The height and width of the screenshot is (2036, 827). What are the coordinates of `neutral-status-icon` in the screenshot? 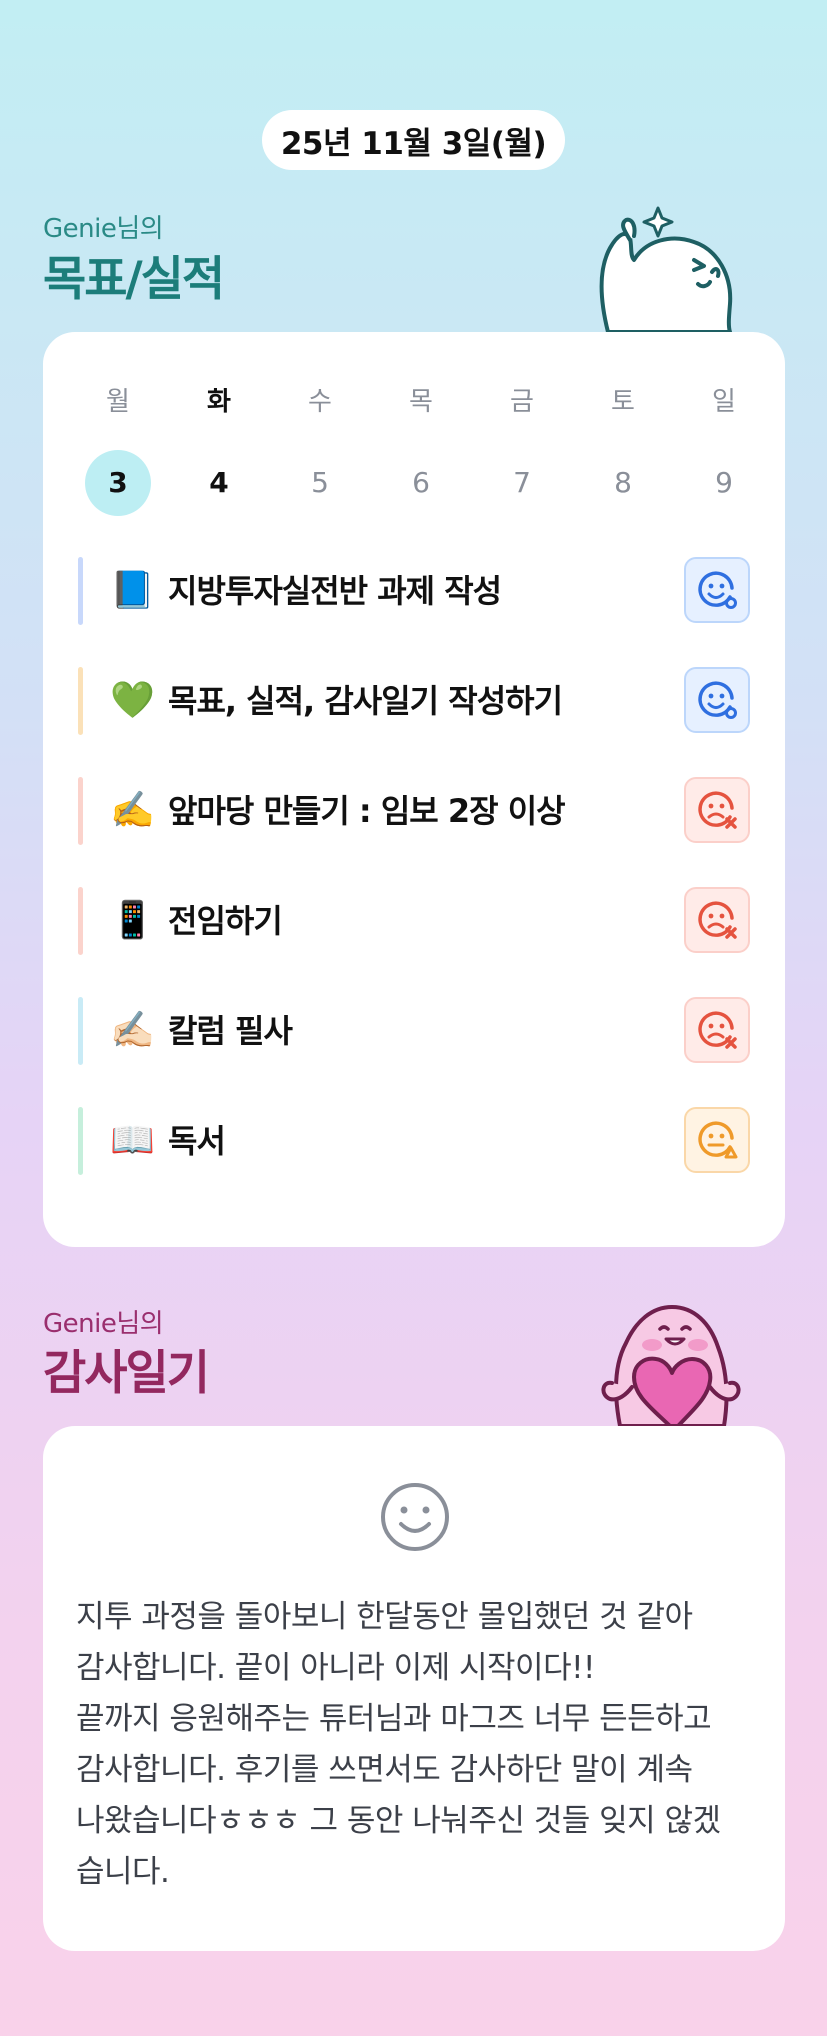 It's located at (718, 1140).